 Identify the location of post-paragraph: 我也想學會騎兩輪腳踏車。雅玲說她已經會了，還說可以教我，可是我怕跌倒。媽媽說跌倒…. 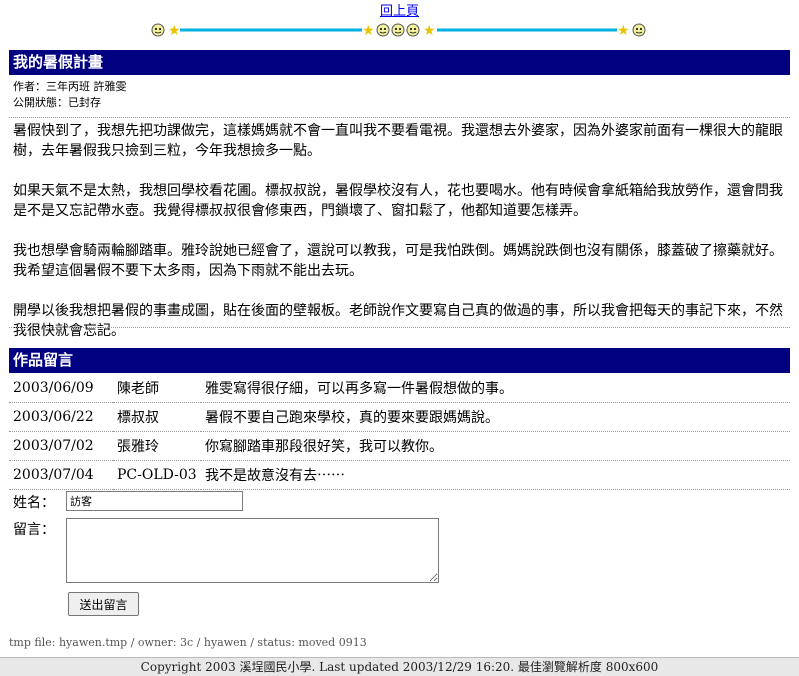
(398, 261).